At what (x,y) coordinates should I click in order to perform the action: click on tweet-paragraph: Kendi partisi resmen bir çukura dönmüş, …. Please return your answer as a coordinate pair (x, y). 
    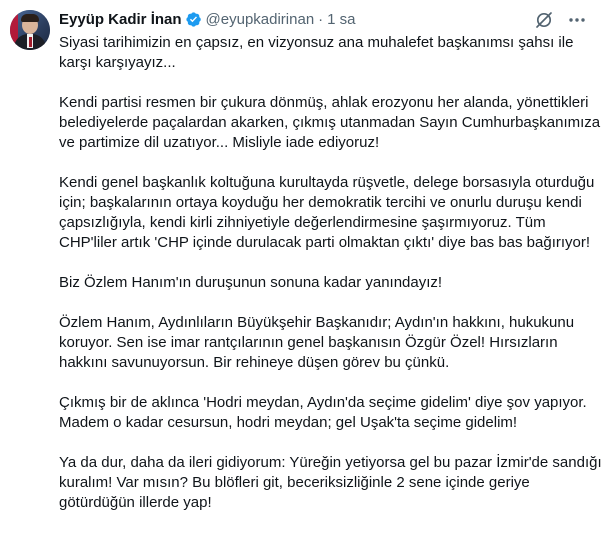
    Looking at the image, I should click on (330, 122).